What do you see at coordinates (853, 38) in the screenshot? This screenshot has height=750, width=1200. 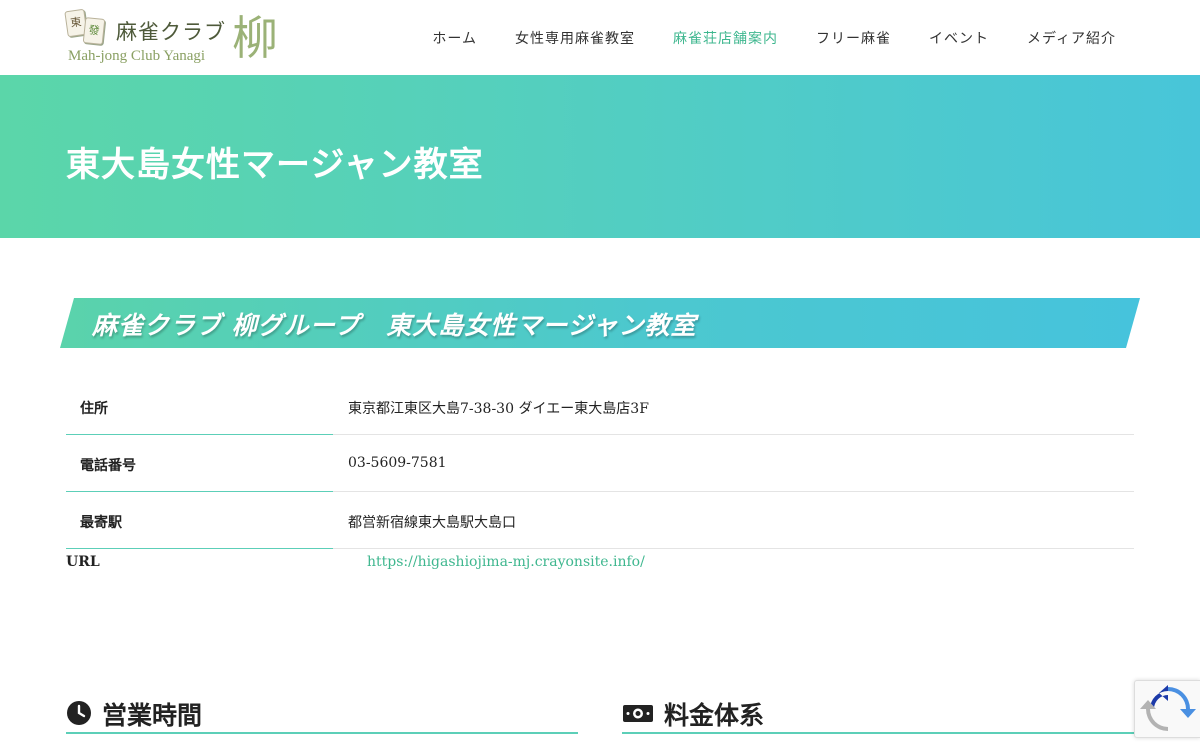 I see `nav-free-mahjong: フリー麻雀` at bounding box center [853, 38].